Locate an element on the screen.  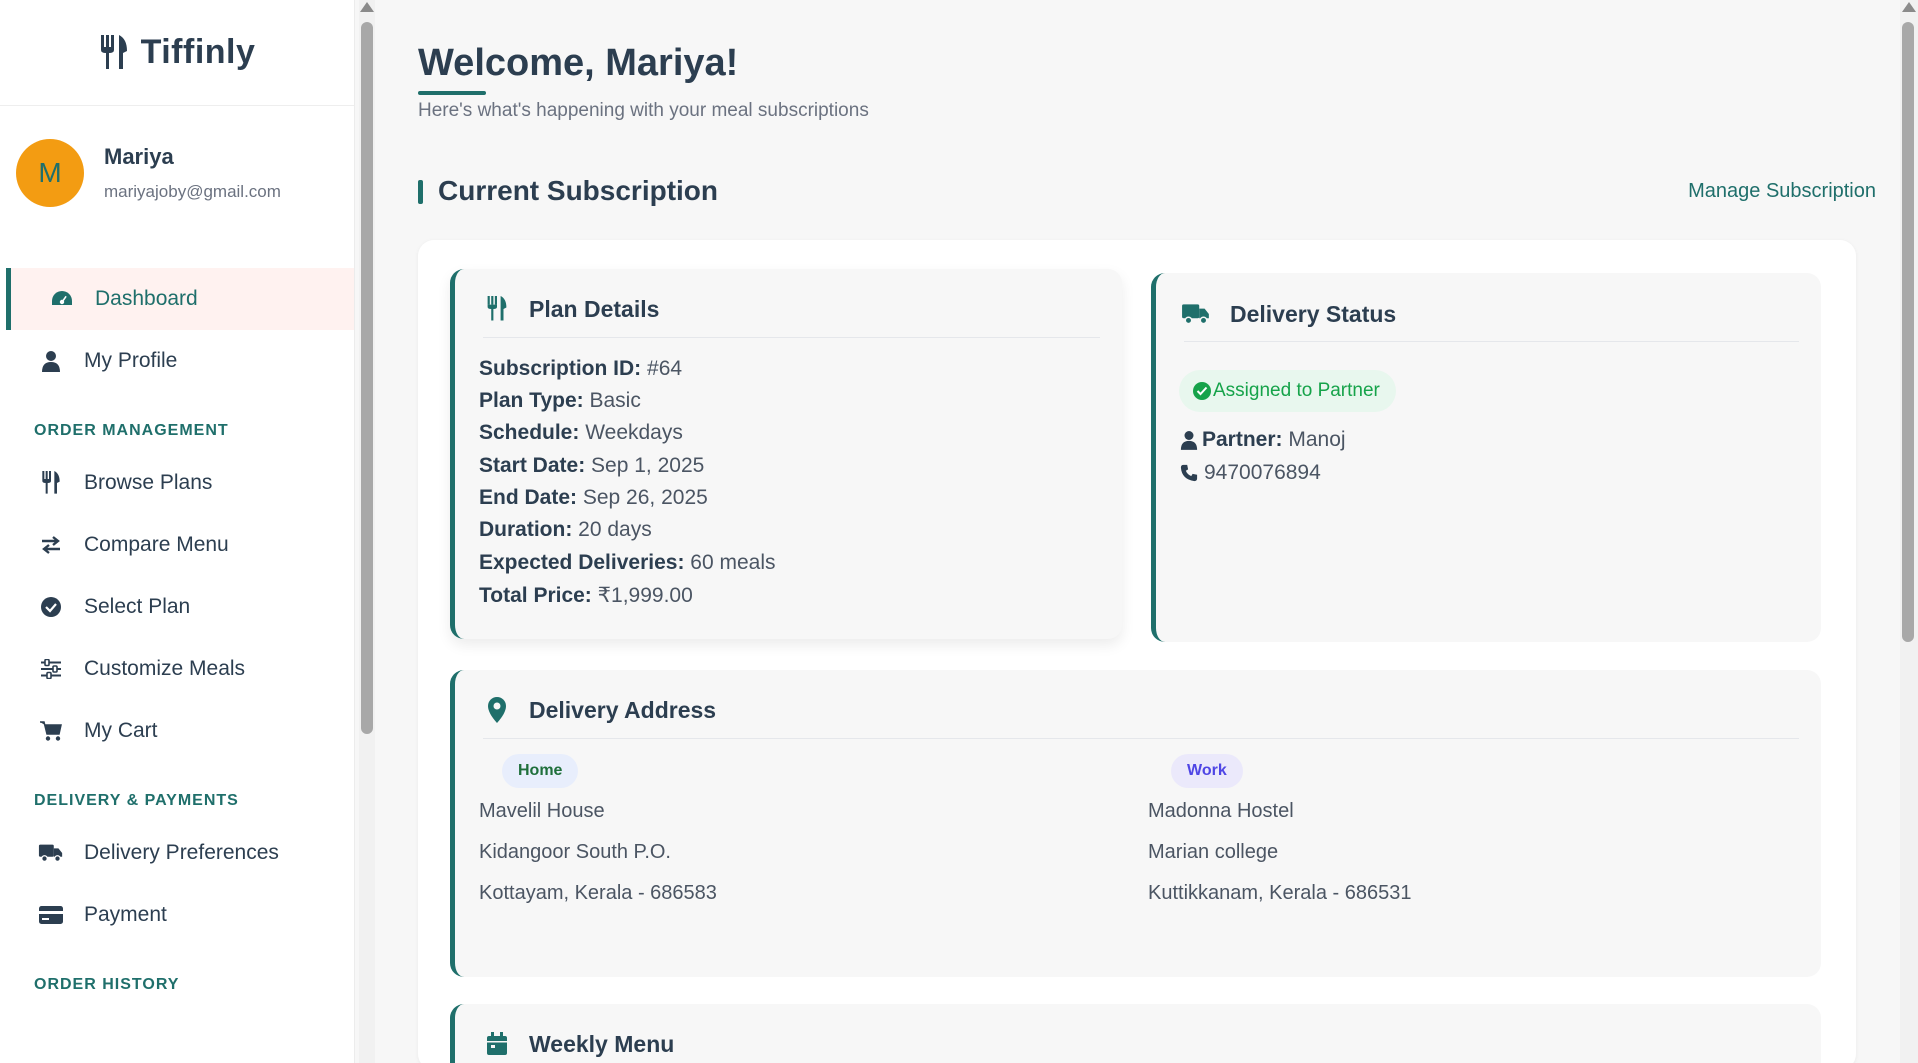
sidebar-item-delivery-preferences: Delivery Preferences is located at coordinates (177, 853).